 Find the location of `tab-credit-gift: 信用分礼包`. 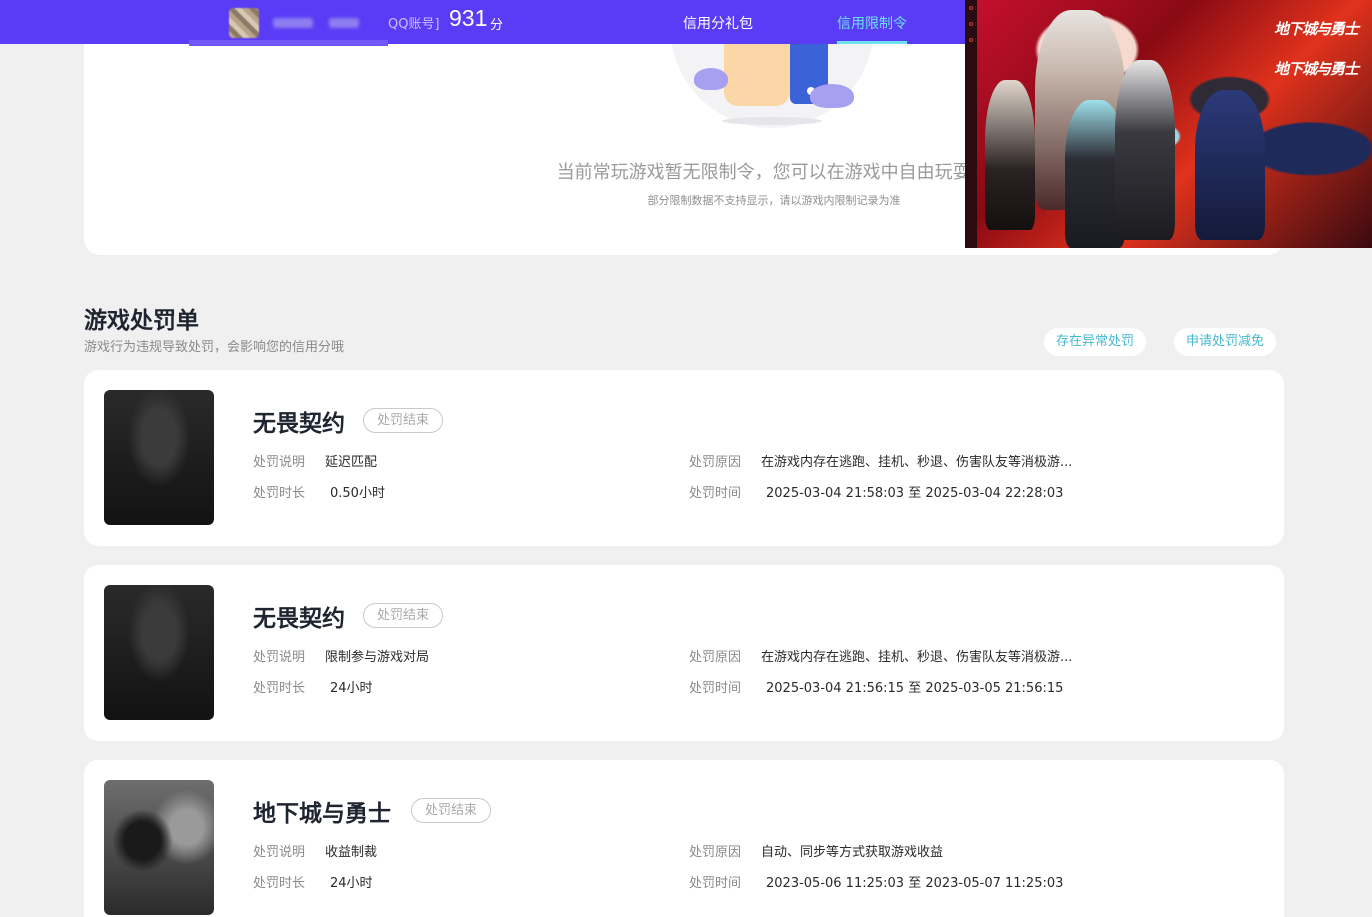

tab-credit-gift: 信用分礼包 is located at coordinates (718, 23).